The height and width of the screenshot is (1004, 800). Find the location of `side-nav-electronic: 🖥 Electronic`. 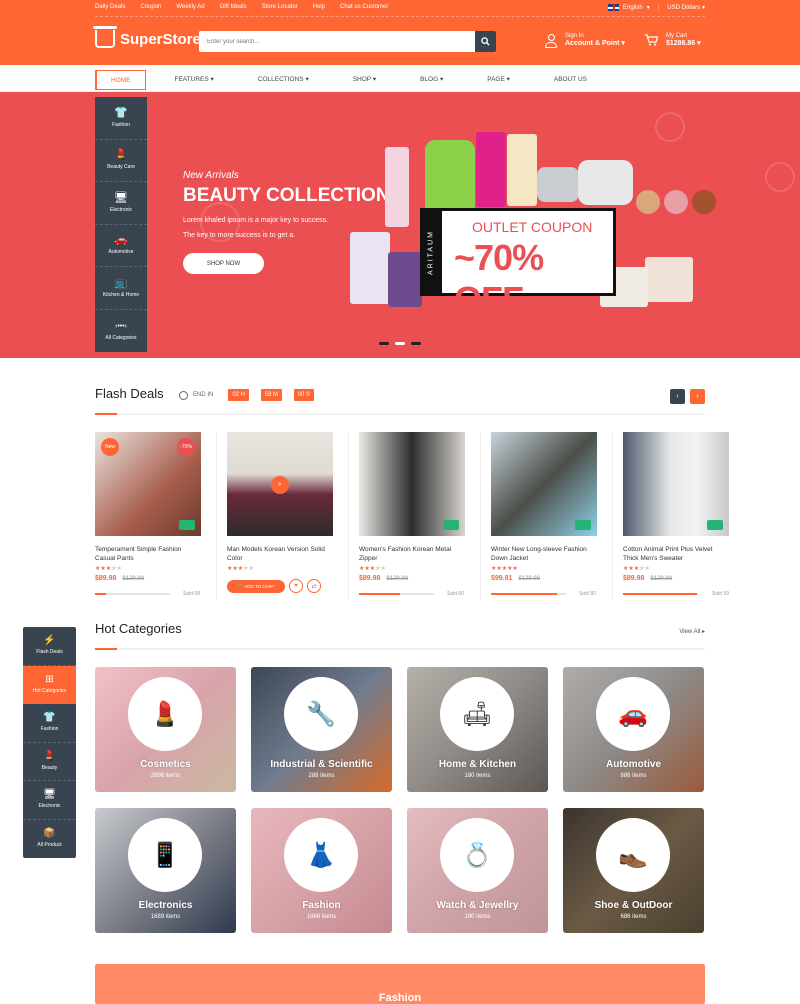

side-nav-electronic: 🖥 Electronic is located at coordinates (49, 800).